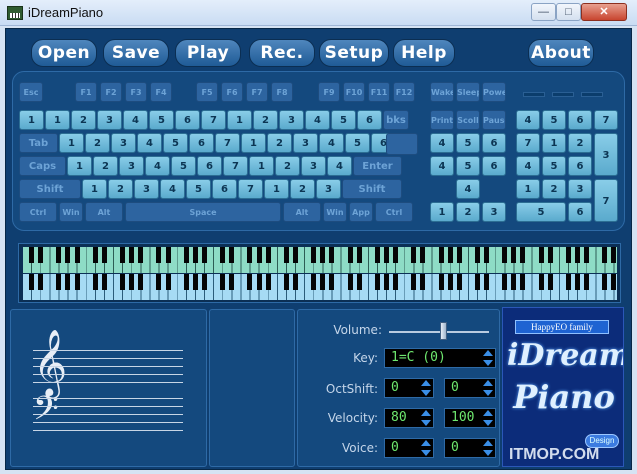  I want to click on octshift-left-field: 0, so click(409, 388).